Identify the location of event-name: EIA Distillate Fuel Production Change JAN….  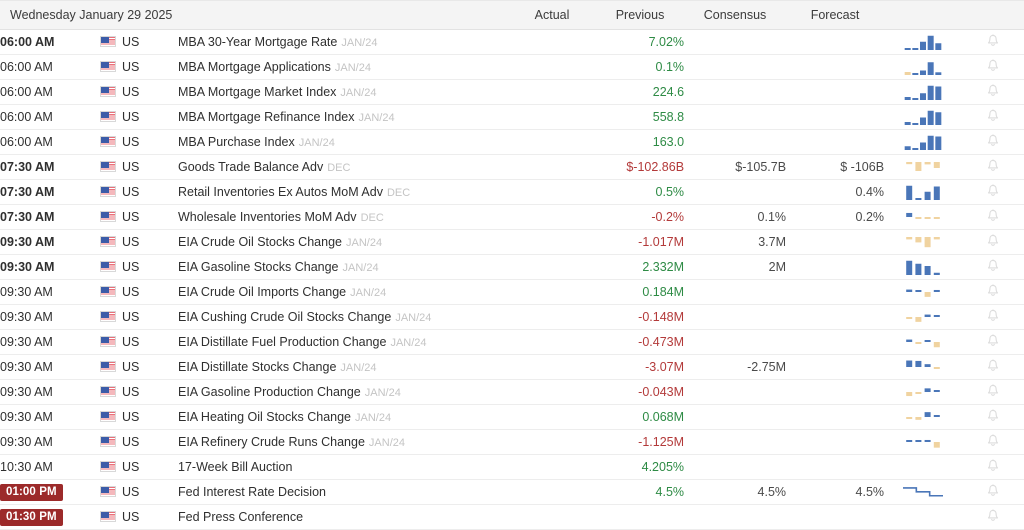
(343, 342).